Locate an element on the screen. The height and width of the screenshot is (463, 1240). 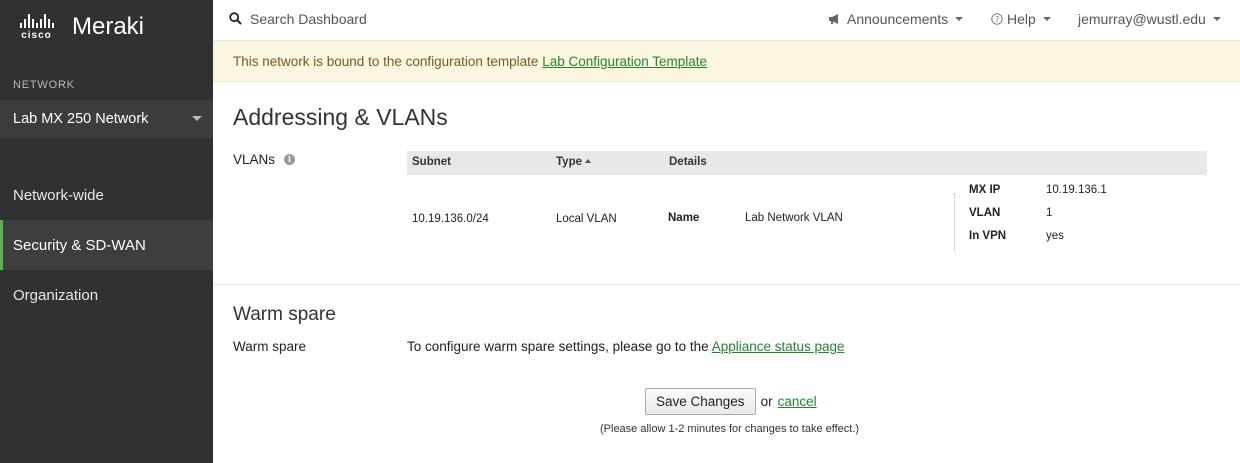
detail-value-mx-ip: 10.19.136.1 is located at coordinates (1076, 190).